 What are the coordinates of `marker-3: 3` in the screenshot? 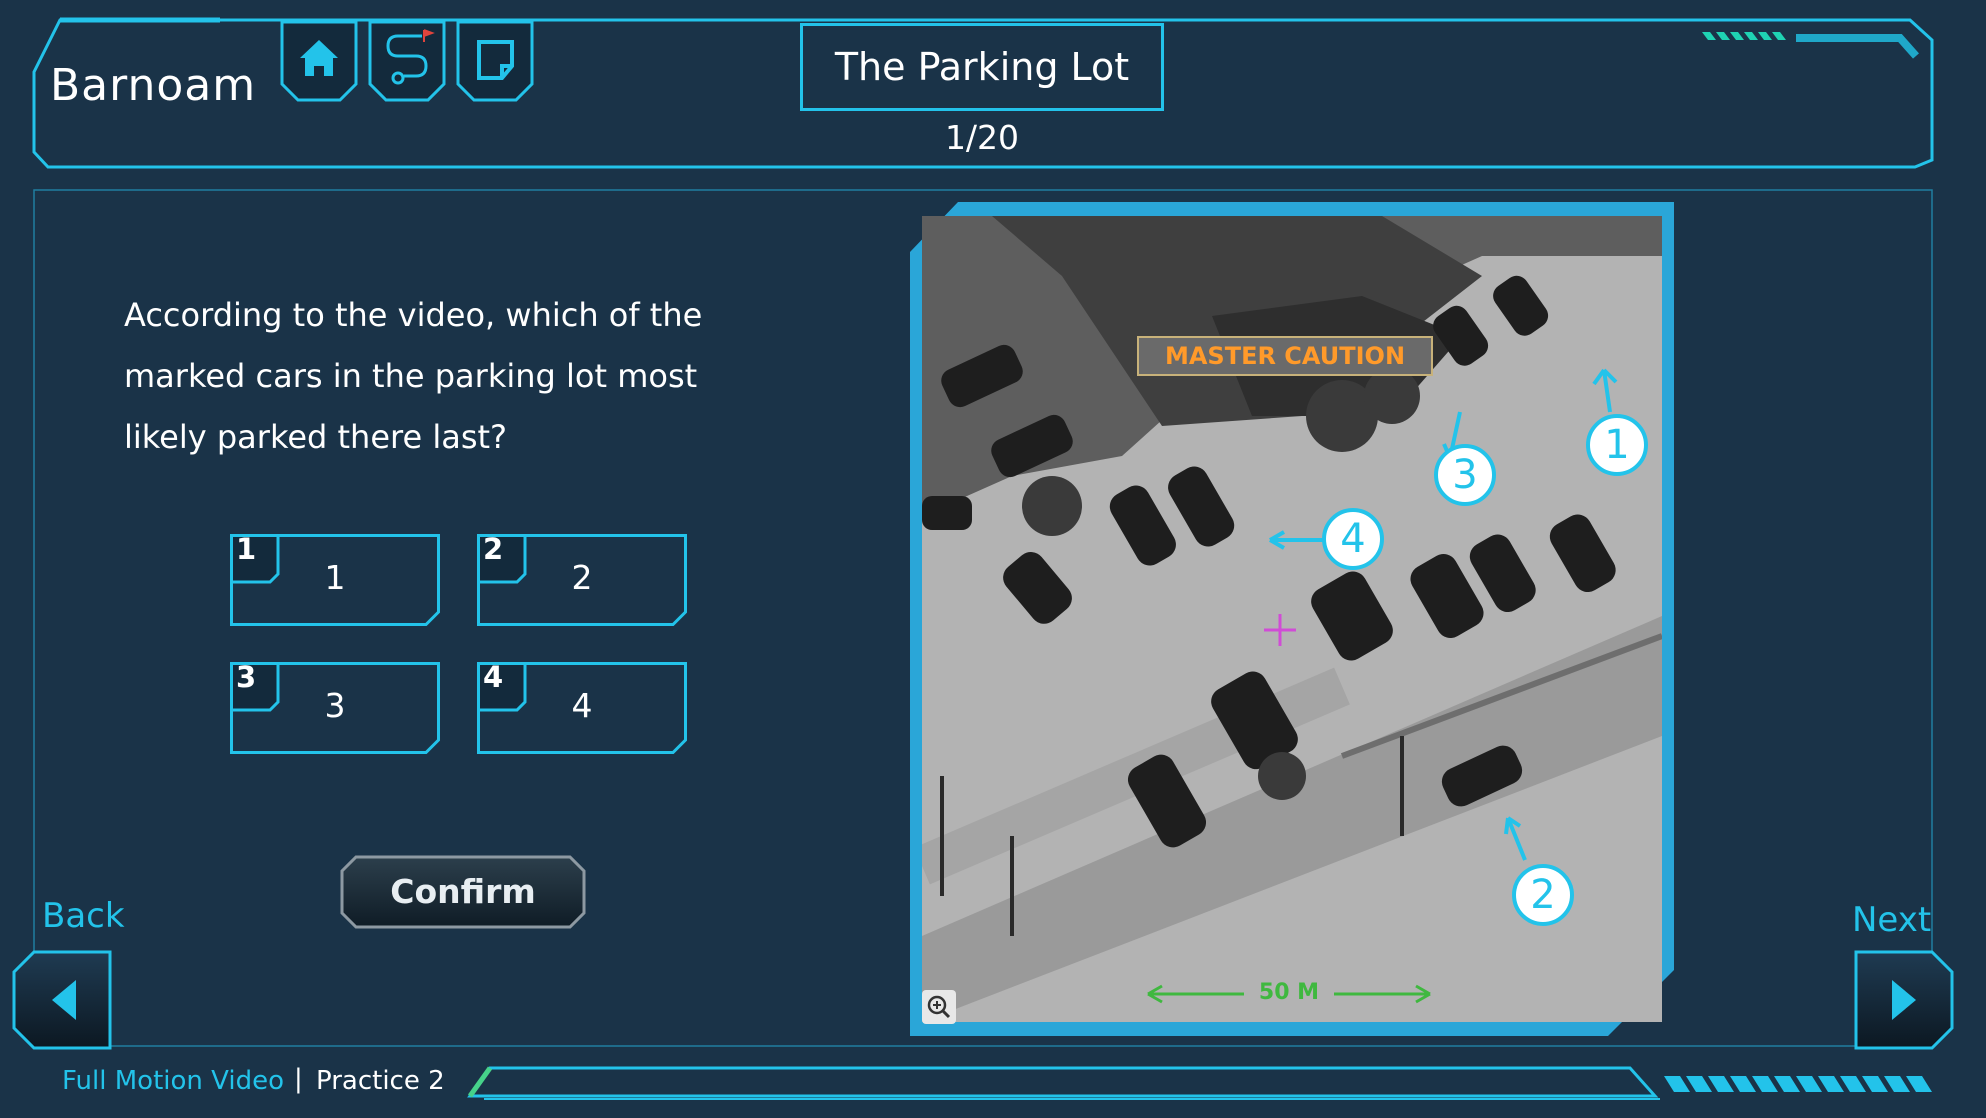 It's located at (1465, 475).